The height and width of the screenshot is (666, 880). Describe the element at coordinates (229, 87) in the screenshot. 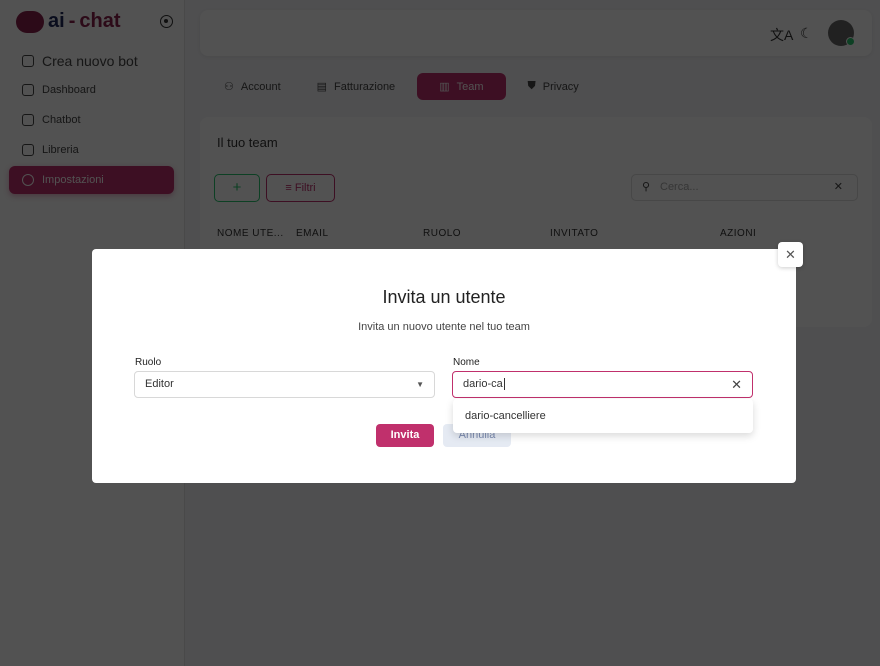

I see `users-icon: ⚇` at that location.